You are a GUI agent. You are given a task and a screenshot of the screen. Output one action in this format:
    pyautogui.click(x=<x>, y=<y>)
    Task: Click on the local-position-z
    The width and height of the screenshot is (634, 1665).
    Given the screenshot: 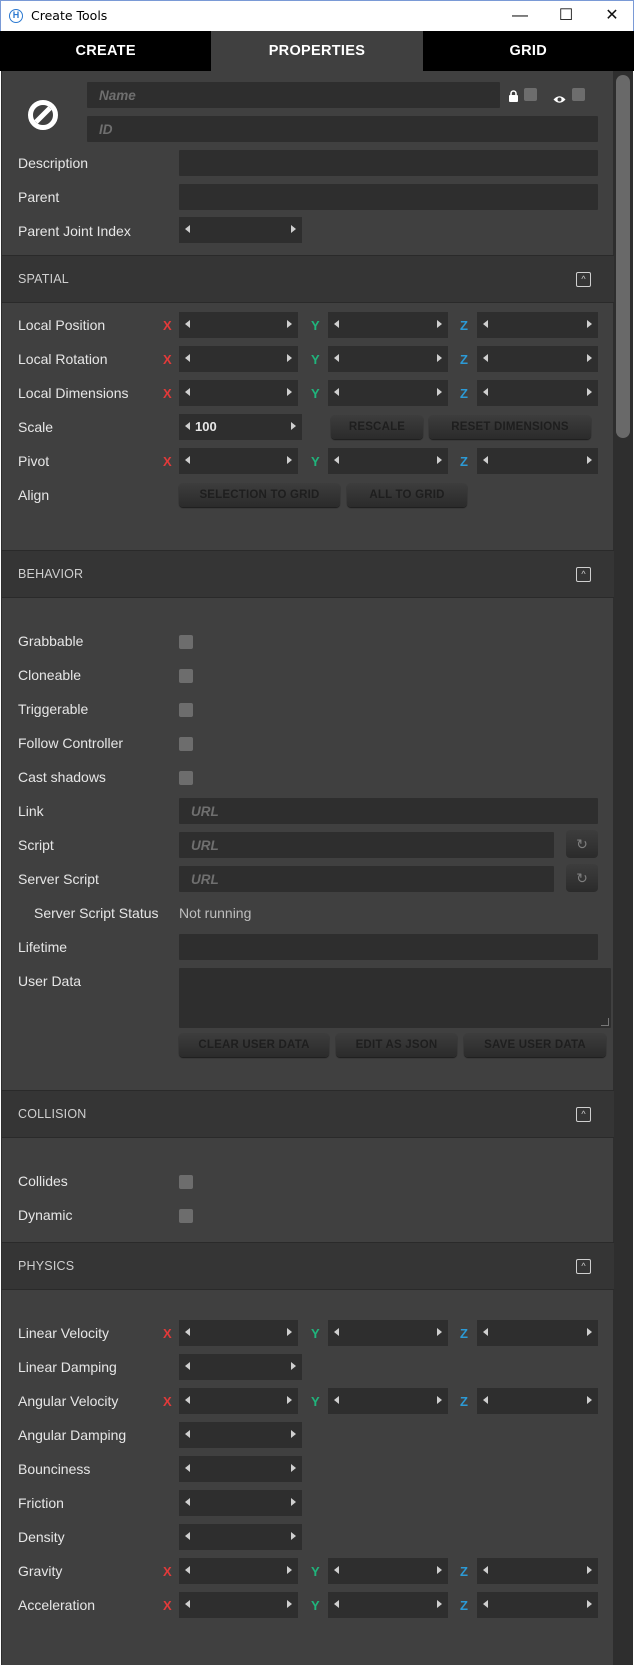 What is the action you would take?
    pyautogui.click(x=537, y=325)
    